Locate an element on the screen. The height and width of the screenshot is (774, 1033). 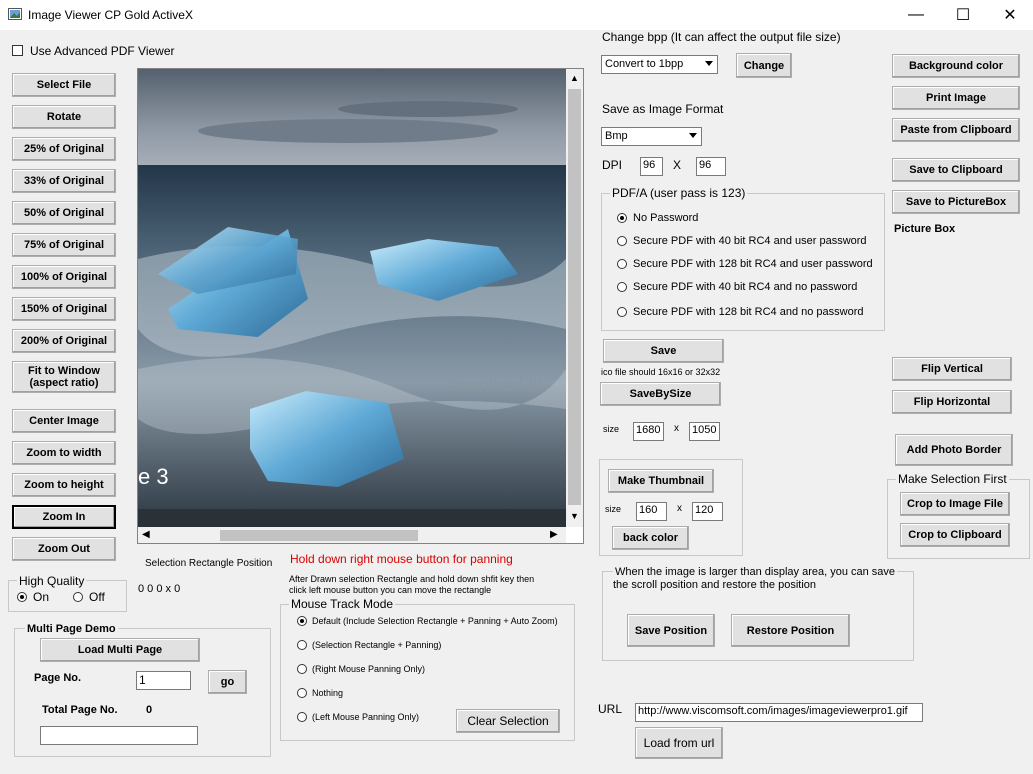
mouse-track-nothing-radio is located at coordinates (302, 693).